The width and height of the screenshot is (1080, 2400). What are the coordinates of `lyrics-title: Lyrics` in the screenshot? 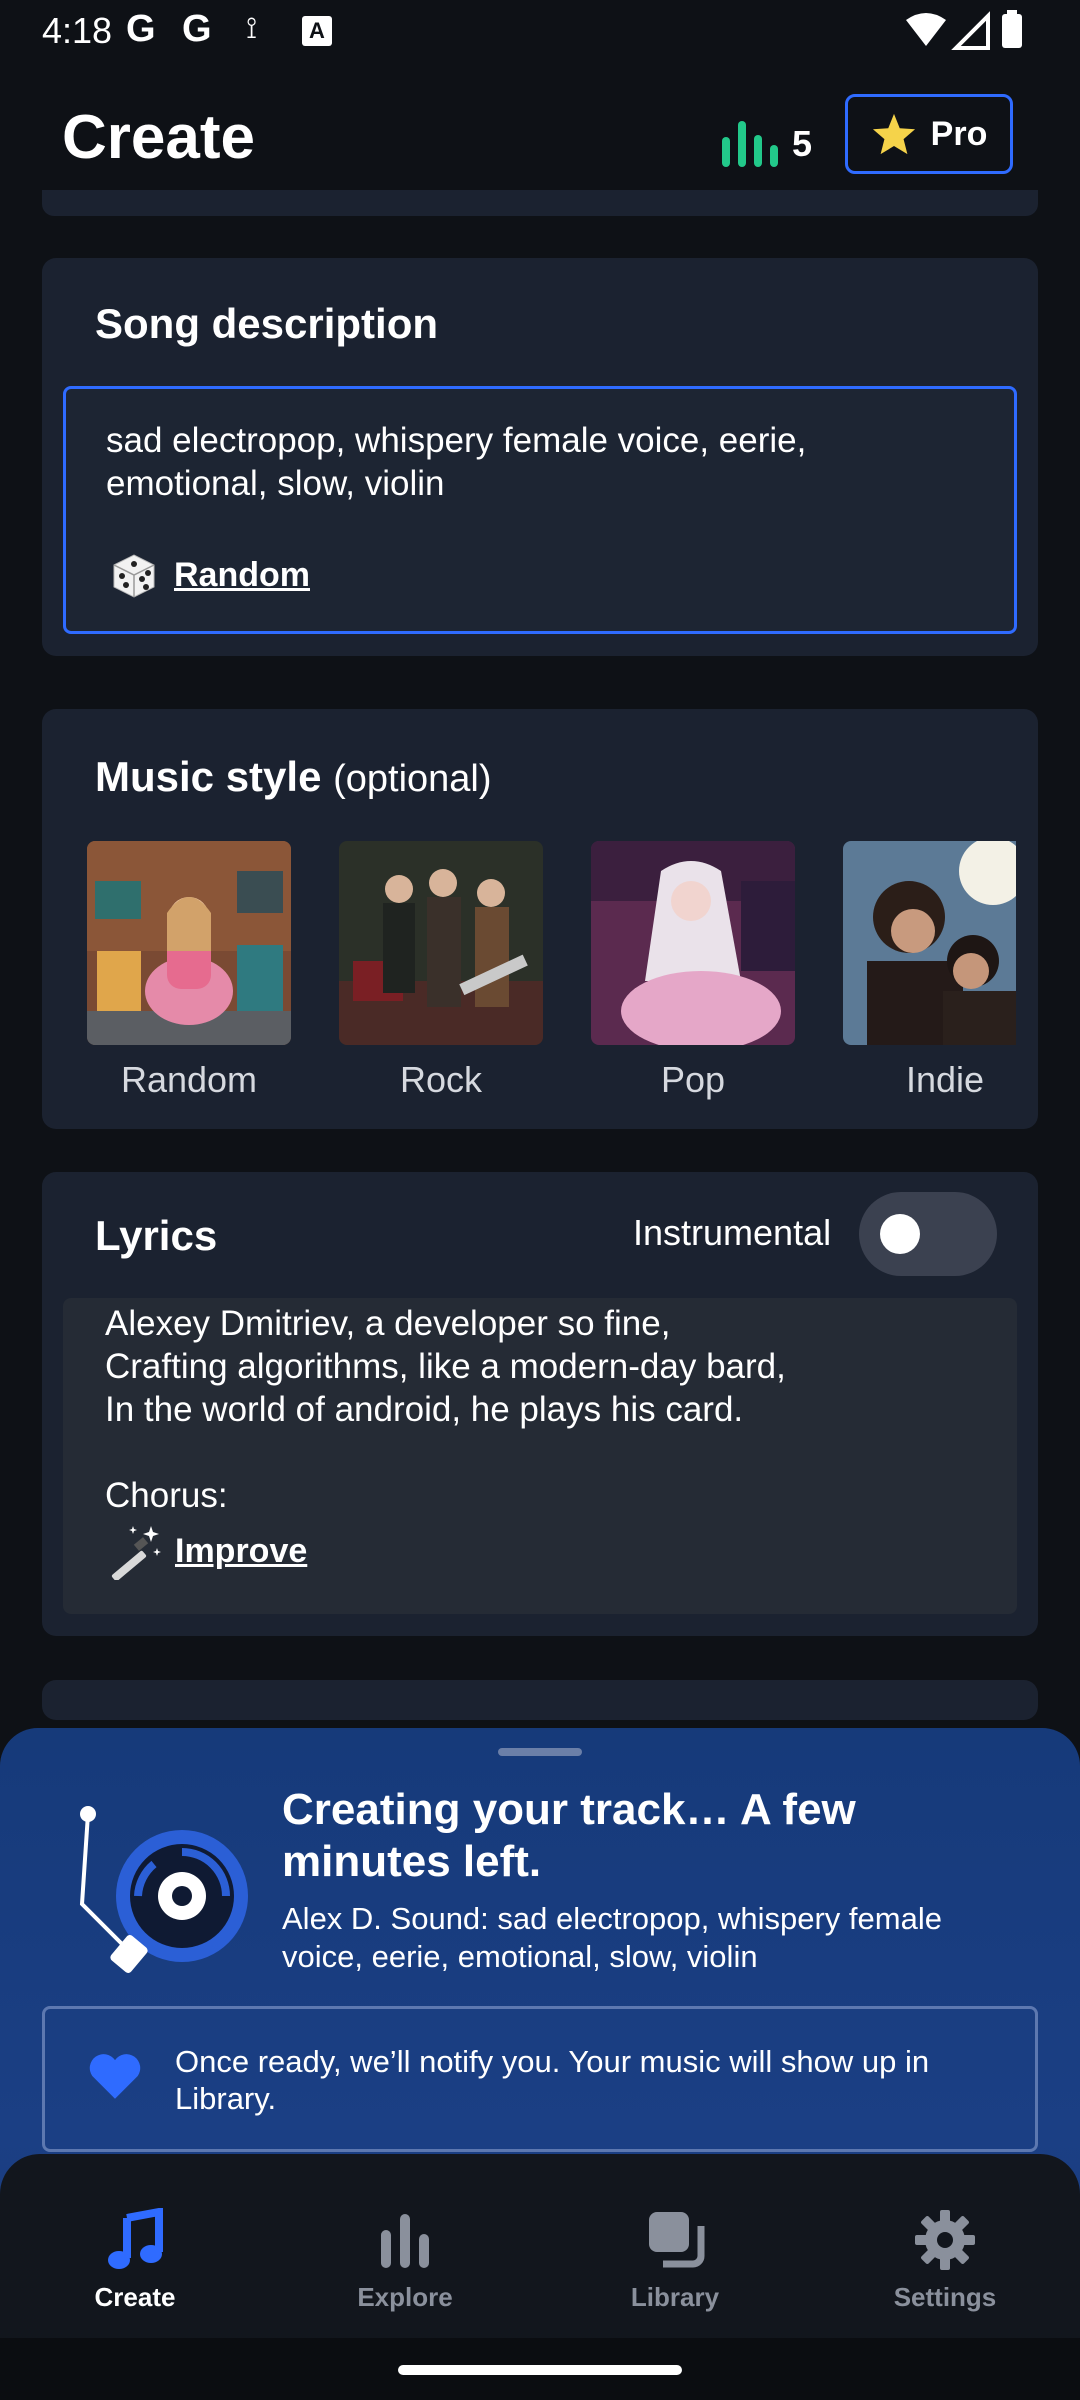 It's located at (156, 1235).